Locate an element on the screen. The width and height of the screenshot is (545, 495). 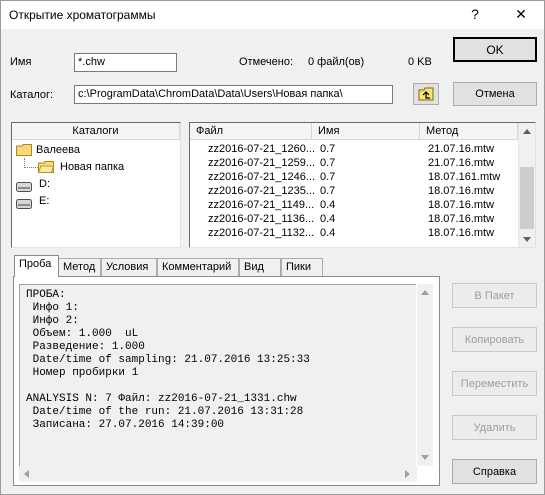
tree-item-label: Новая папка is located at coordinates (92, 167).